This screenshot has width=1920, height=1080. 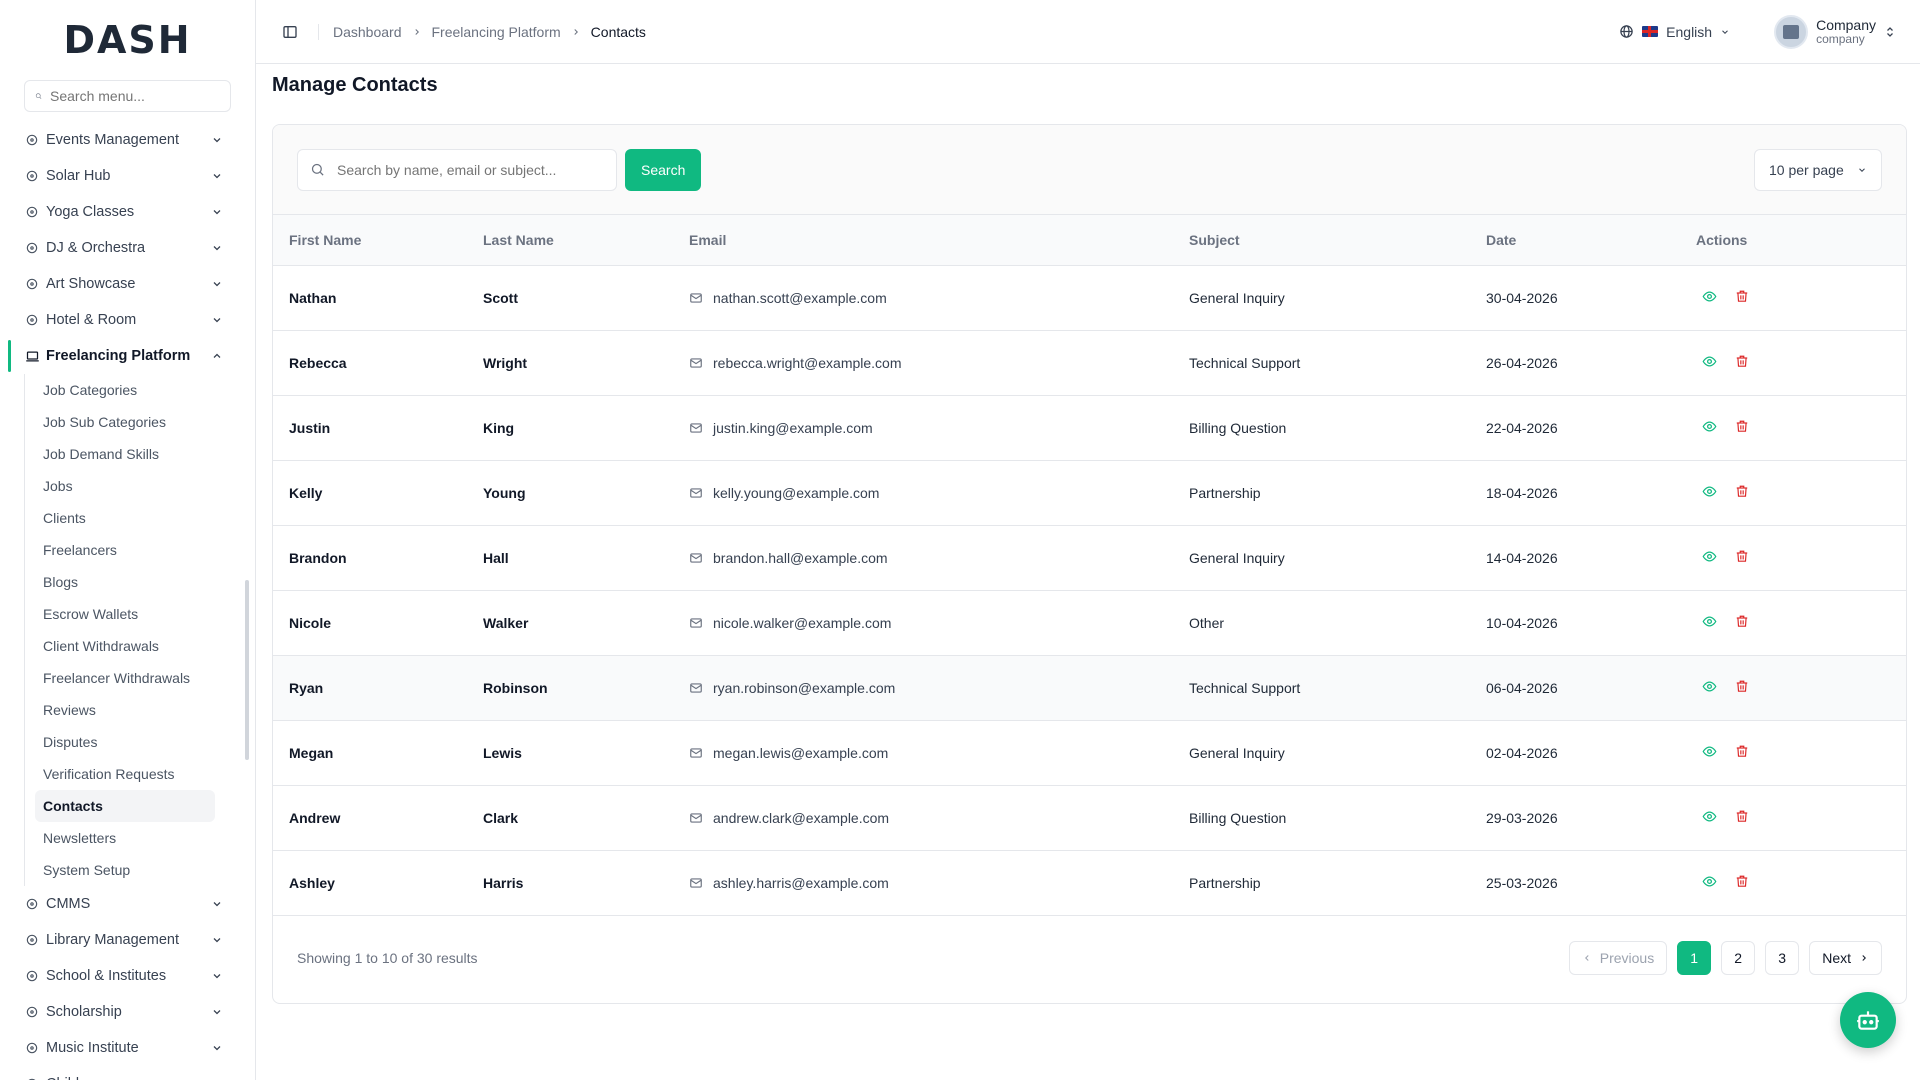 What do you see at coordinates (125, 518) in the screenshot?
I see `sidebar-subitem-clients: Clients` at bounding box center [125, 518].